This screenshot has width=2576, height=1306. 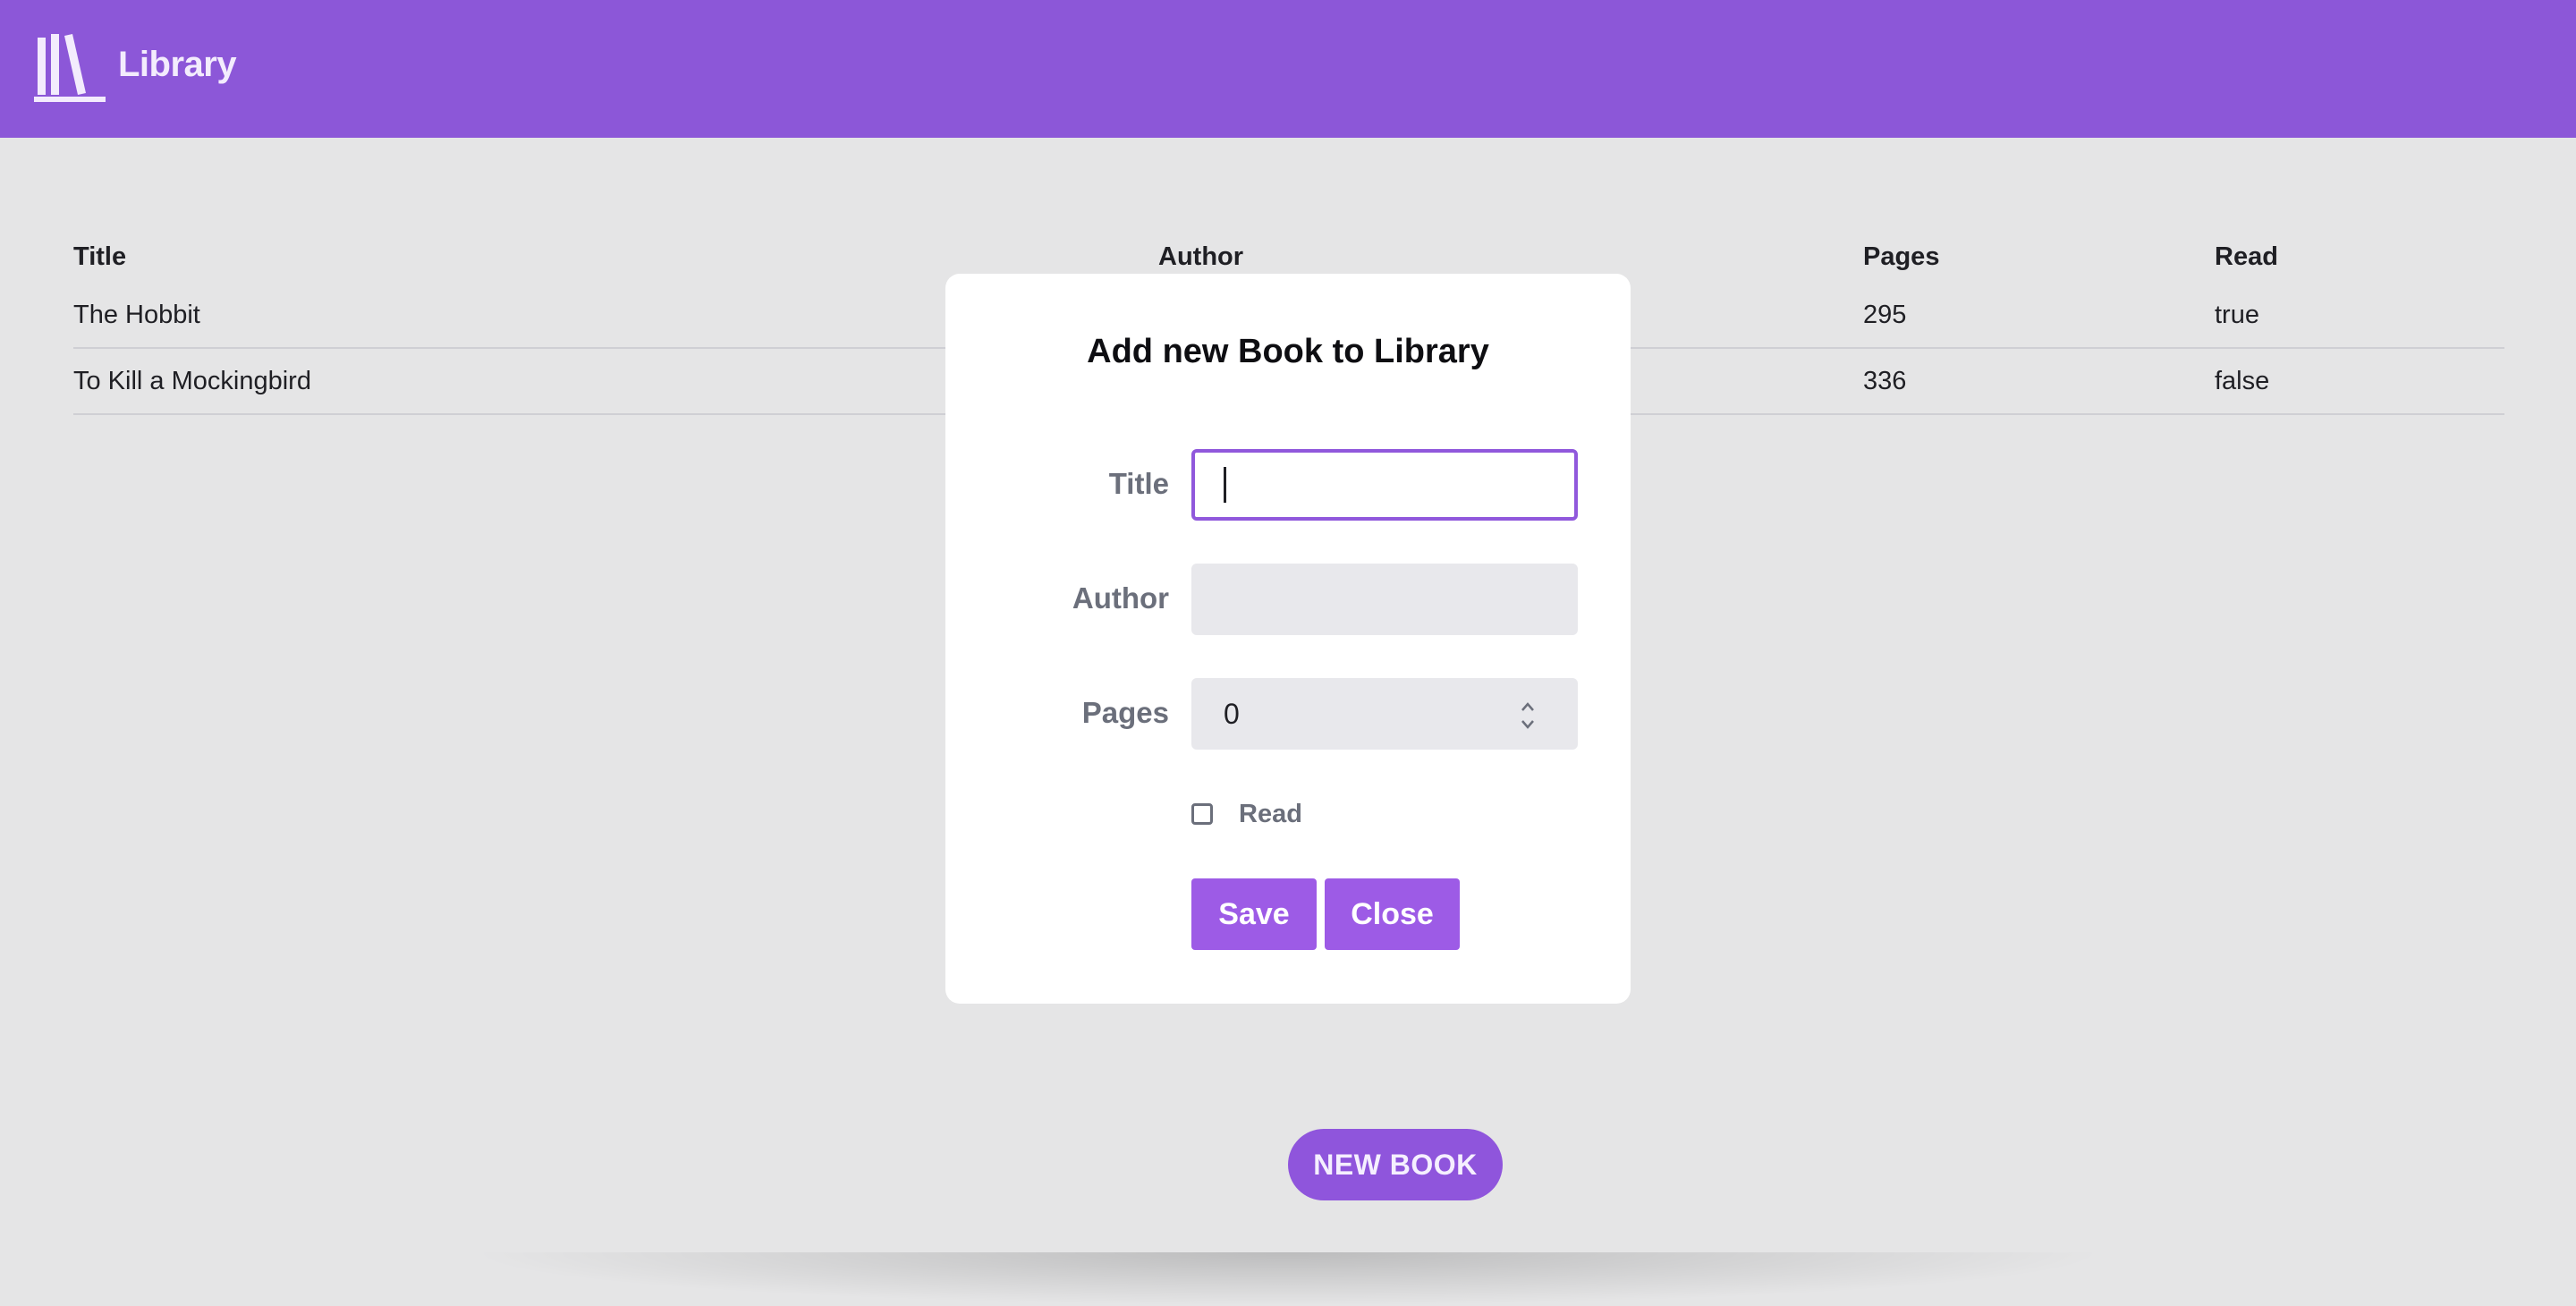 What do you see at coordinates (2039, 382) in the screenshot?
I see `cell-pages: 336` at bounding box center [2039, 382].